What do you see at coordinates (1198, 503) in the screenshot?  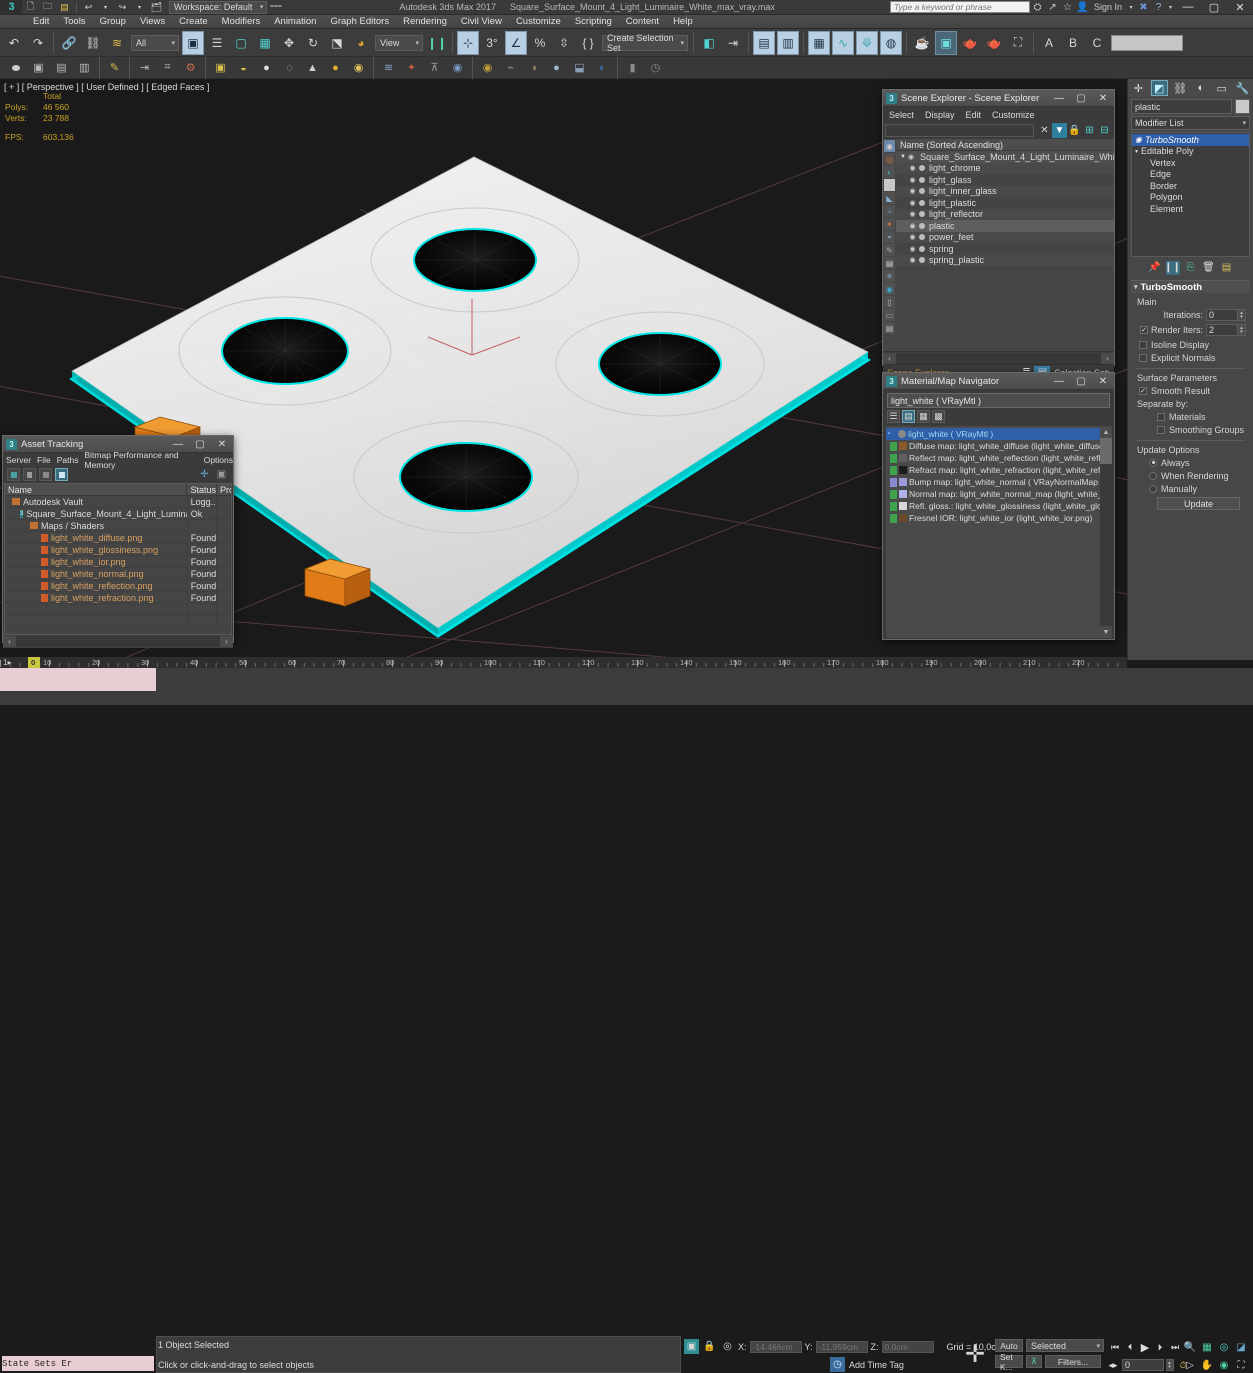 I see `update-button: Update` at bounding box center [1198, 503].